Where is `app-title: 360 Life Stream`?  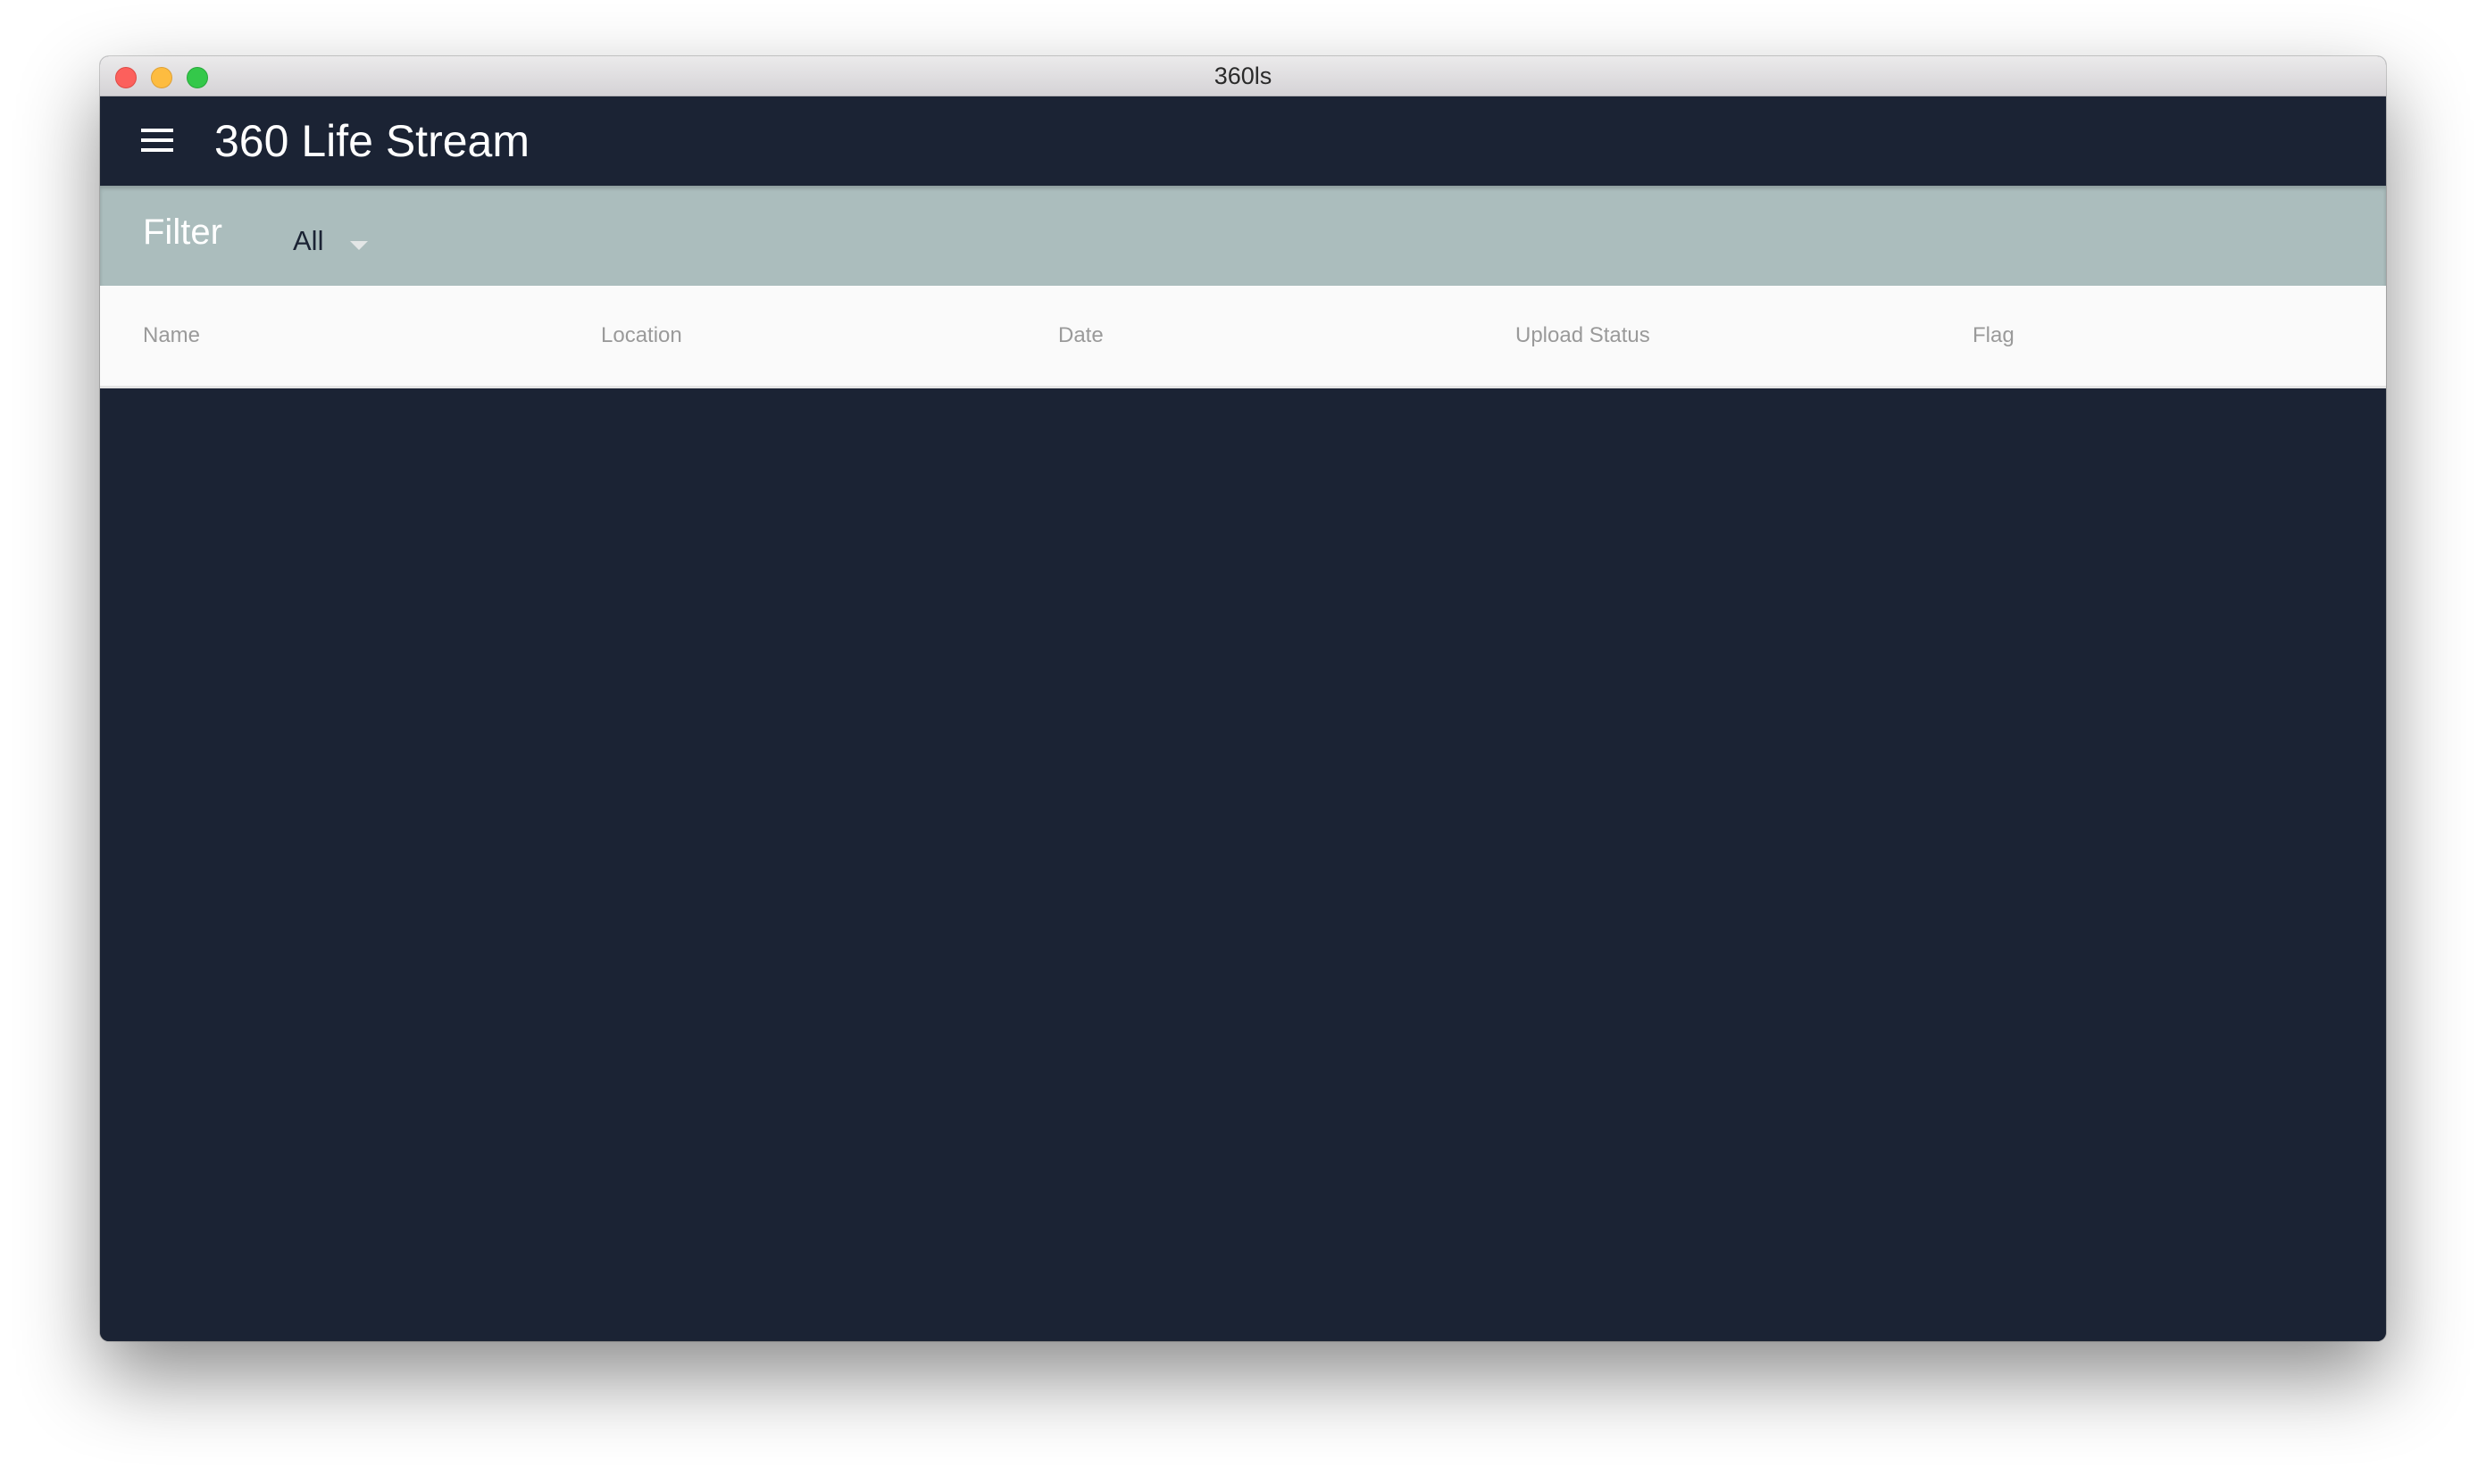 app-title: 360 Life Stream is located at coordinates (372, 141).